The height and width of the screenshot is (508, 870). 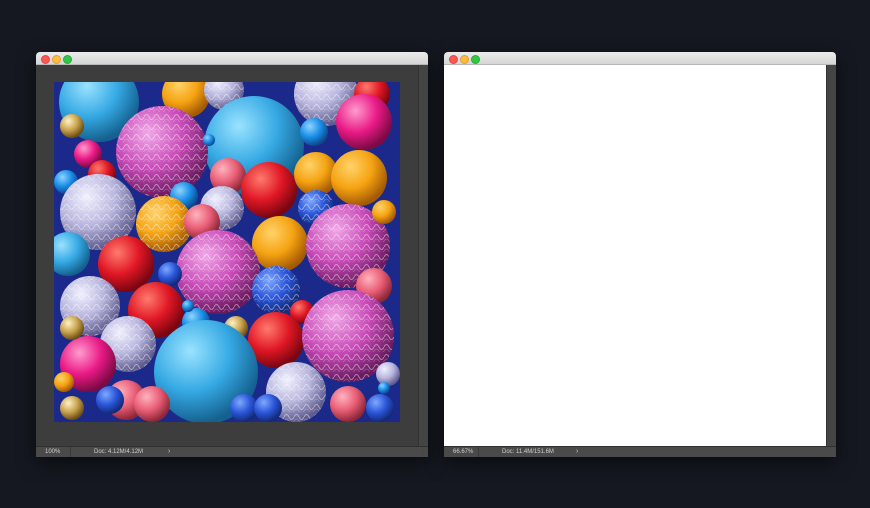 What do you see at coordinates (232, 451) in the screenshot?
I see `status-bar: 100% Doc: 4.12M/4.12M ›` at bounding box center [232, 451].